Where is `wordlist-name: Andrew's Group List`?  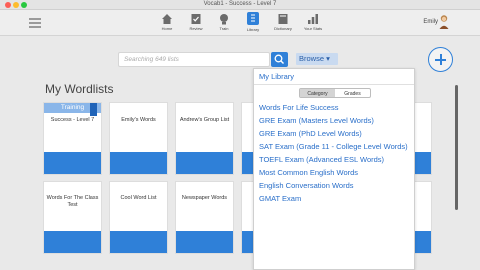 wordlist-name: Andrew's Group List is located at coordinates (204, 120).